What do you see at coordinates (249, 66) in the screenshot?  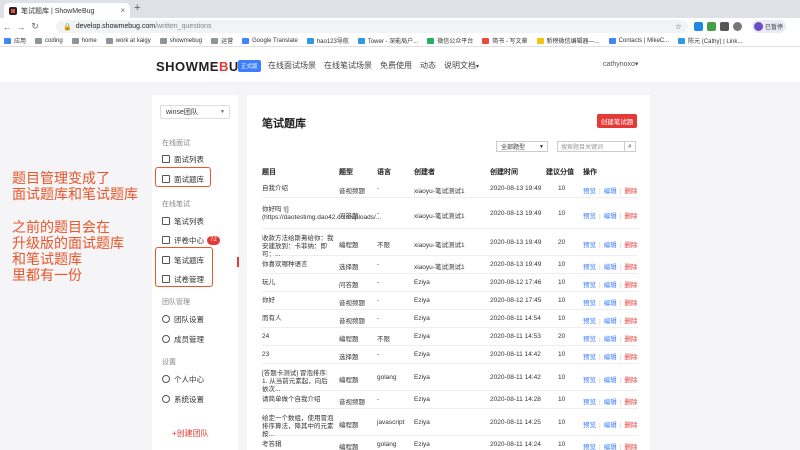 I see `release-badge: 正式版` at bounding box center [249, 66].